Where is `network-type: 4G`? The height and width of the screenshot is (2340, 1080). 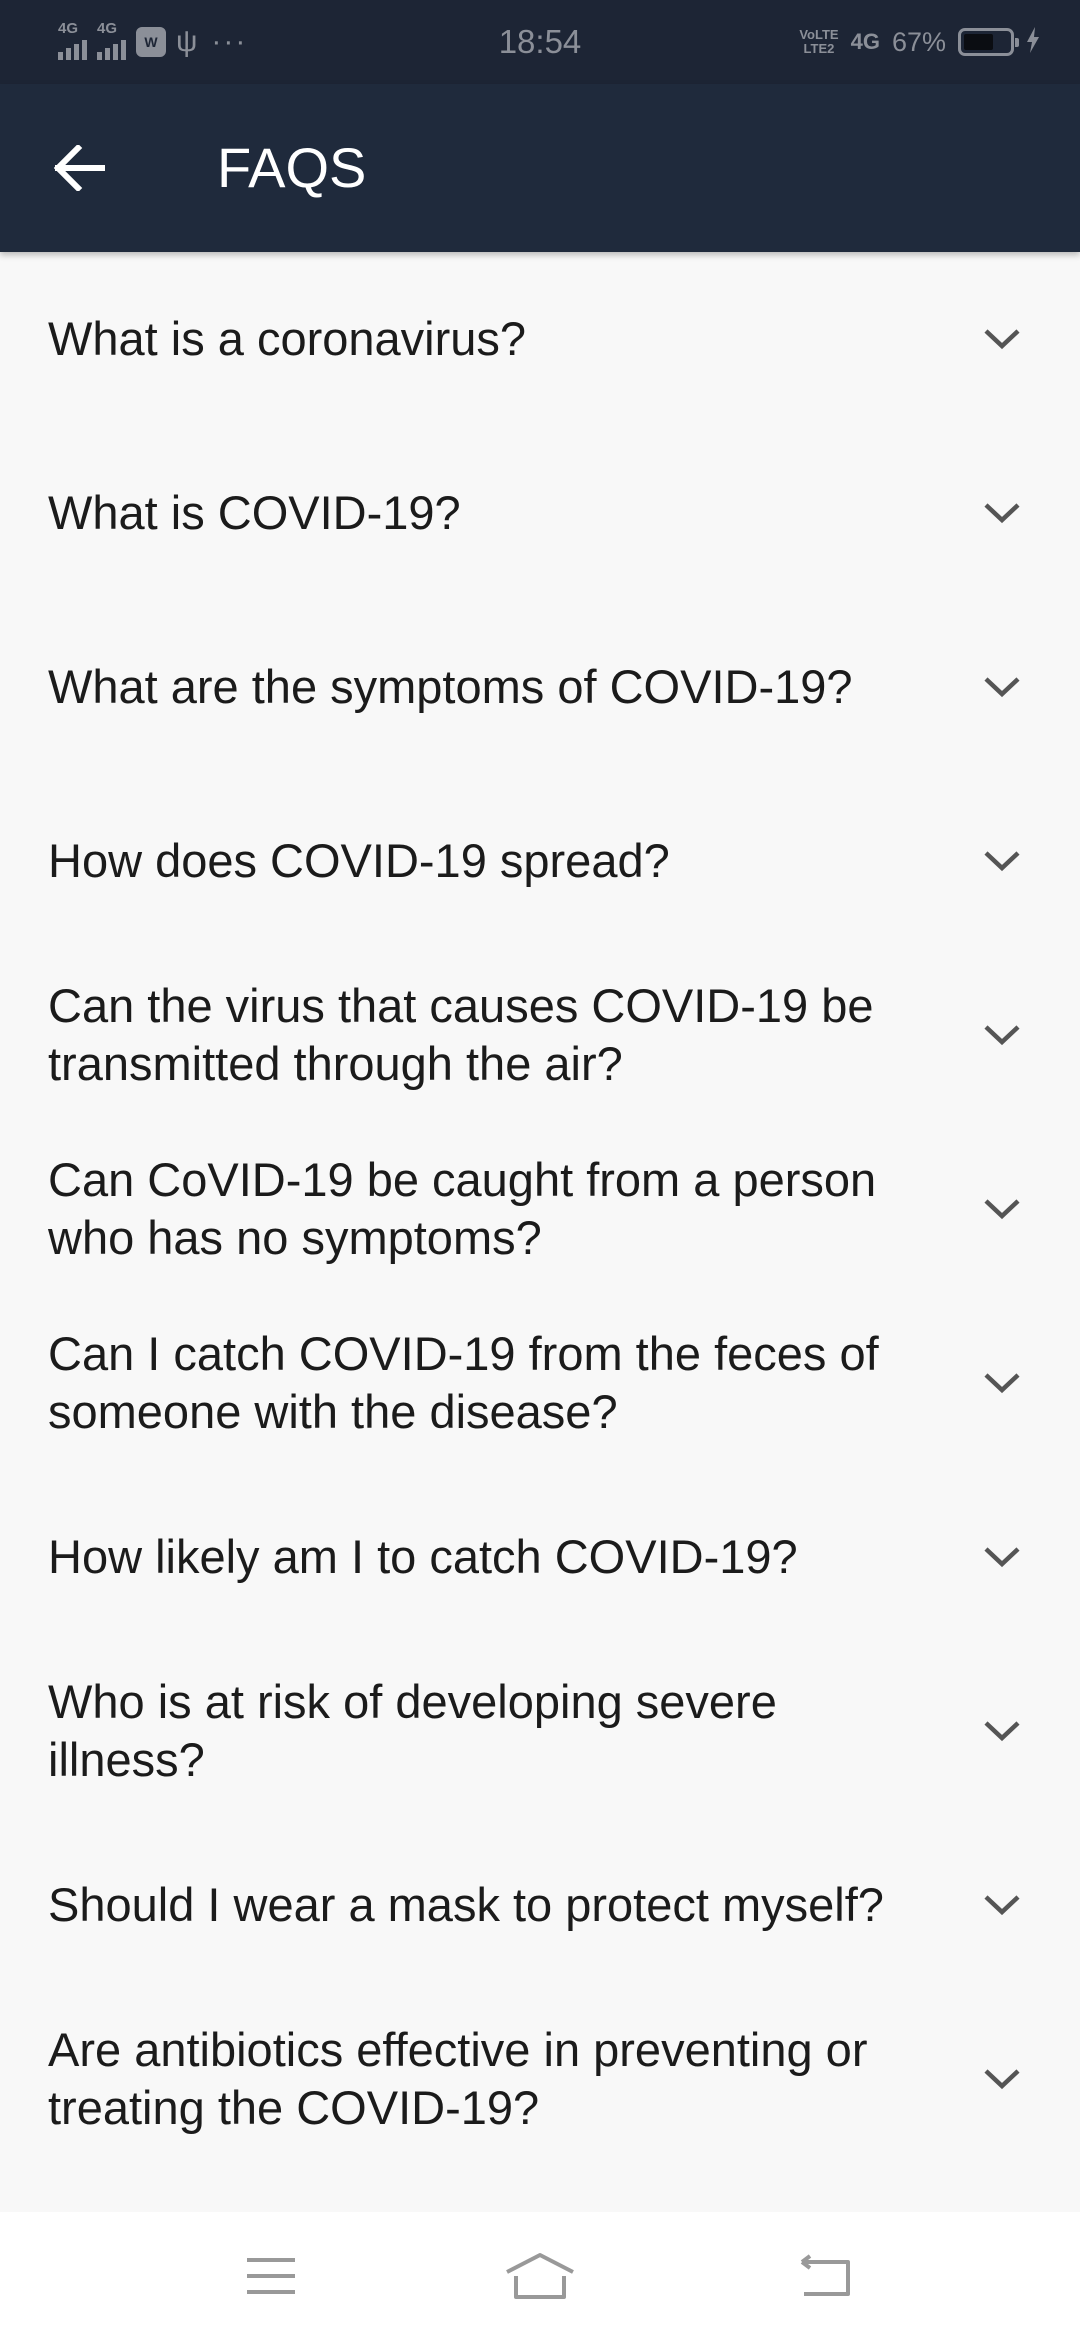
network-type: 4G is located at coordinates (865, 41).